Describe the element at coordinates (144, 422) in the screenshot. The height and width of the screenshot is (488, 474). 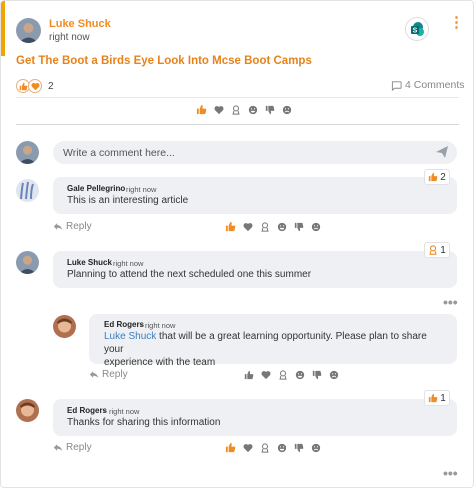
I see `comment-text: Thanks for sharing this information` at that location.